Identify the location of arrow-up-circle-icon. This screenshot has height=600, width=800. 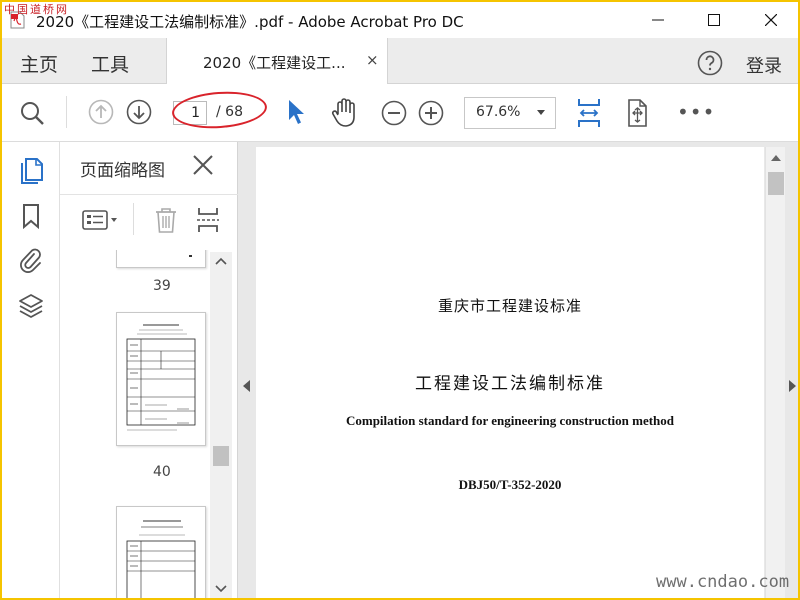
(101, 112).